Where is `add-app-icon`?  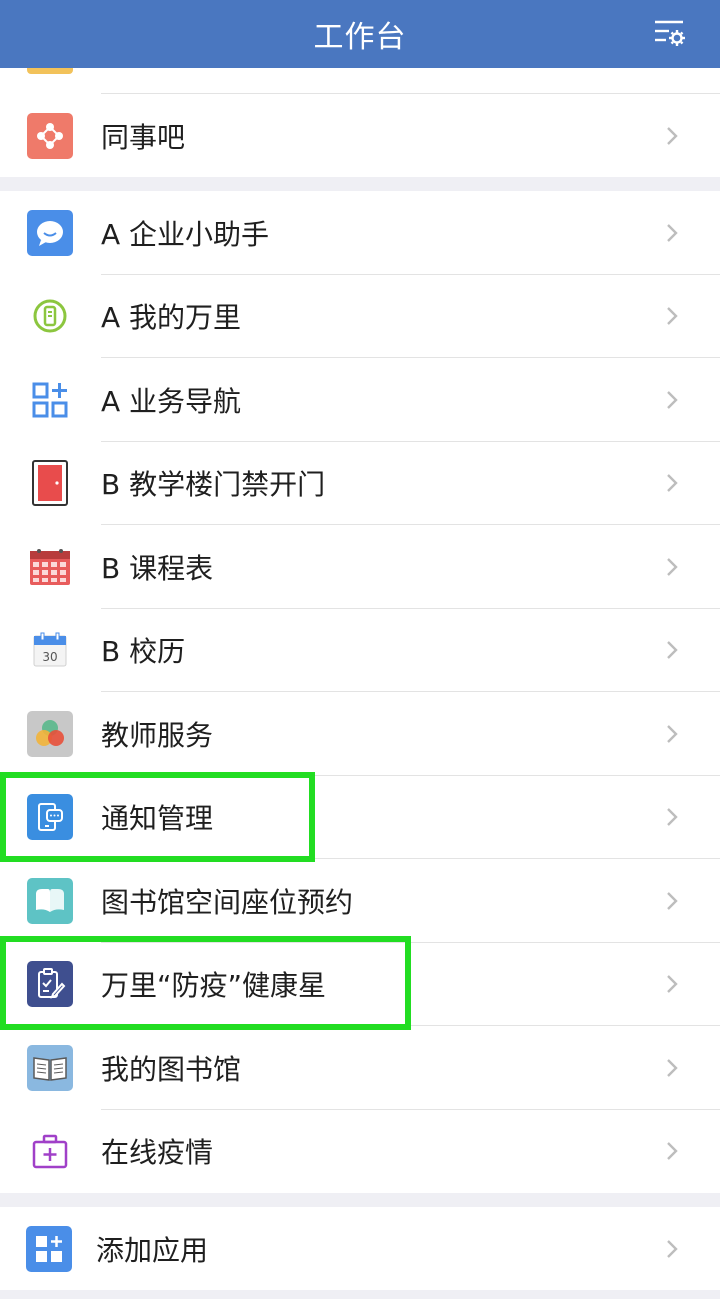 add-app-icon is located at coordinates (49, 1248).